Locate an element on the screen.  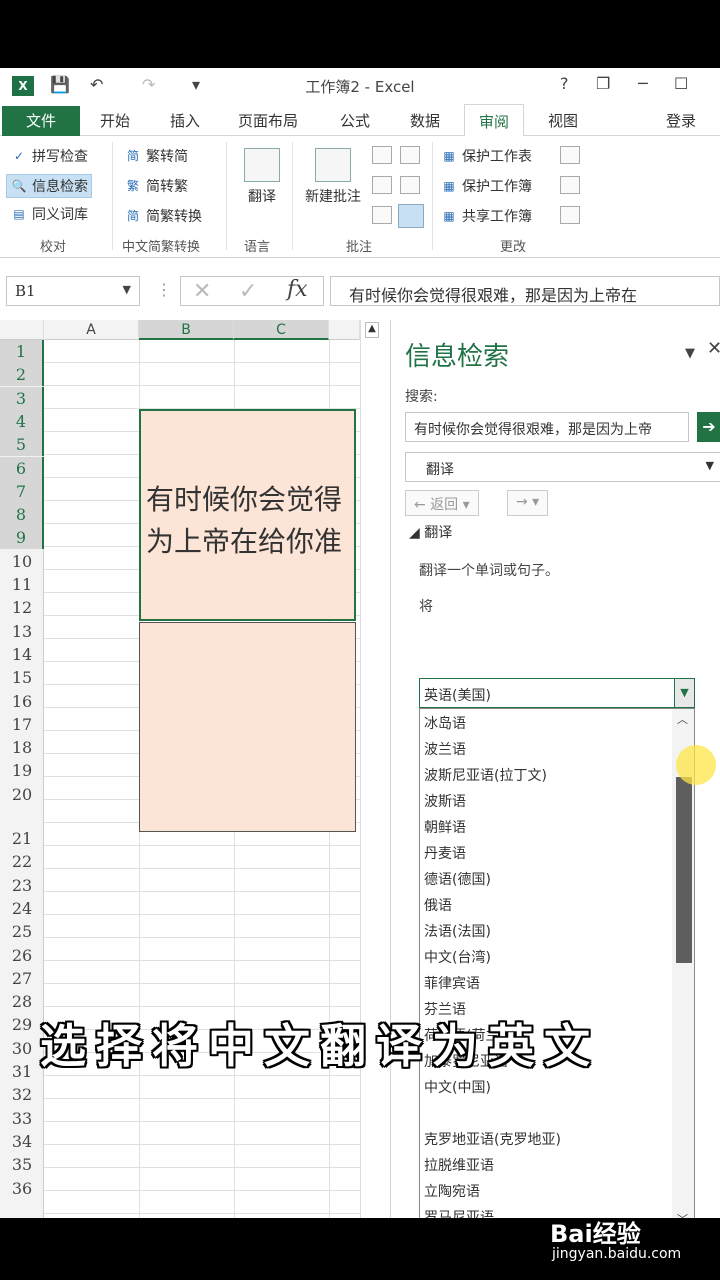
search-input: 有时候你会觉得很艰难，那是因为上帝 is located at coordinates (547, 427).